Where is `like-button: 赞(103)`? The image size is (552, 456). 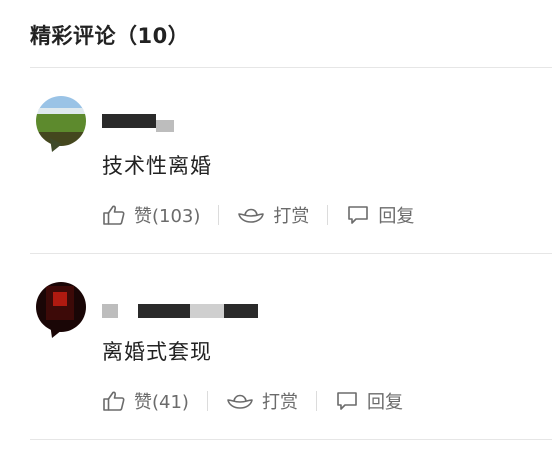
like-button: 赞(103) is located at coordinates (151, 215).